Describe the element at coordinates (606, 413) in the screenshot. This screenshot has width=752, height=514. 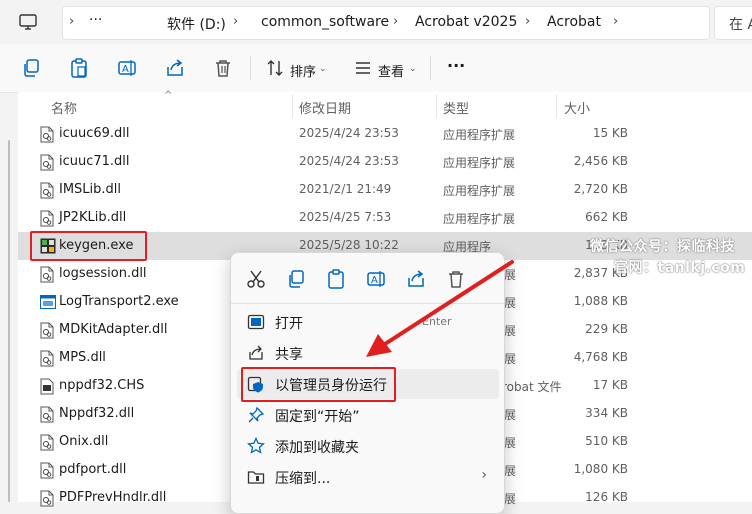
I see `file-size: 334 KB` at that location.